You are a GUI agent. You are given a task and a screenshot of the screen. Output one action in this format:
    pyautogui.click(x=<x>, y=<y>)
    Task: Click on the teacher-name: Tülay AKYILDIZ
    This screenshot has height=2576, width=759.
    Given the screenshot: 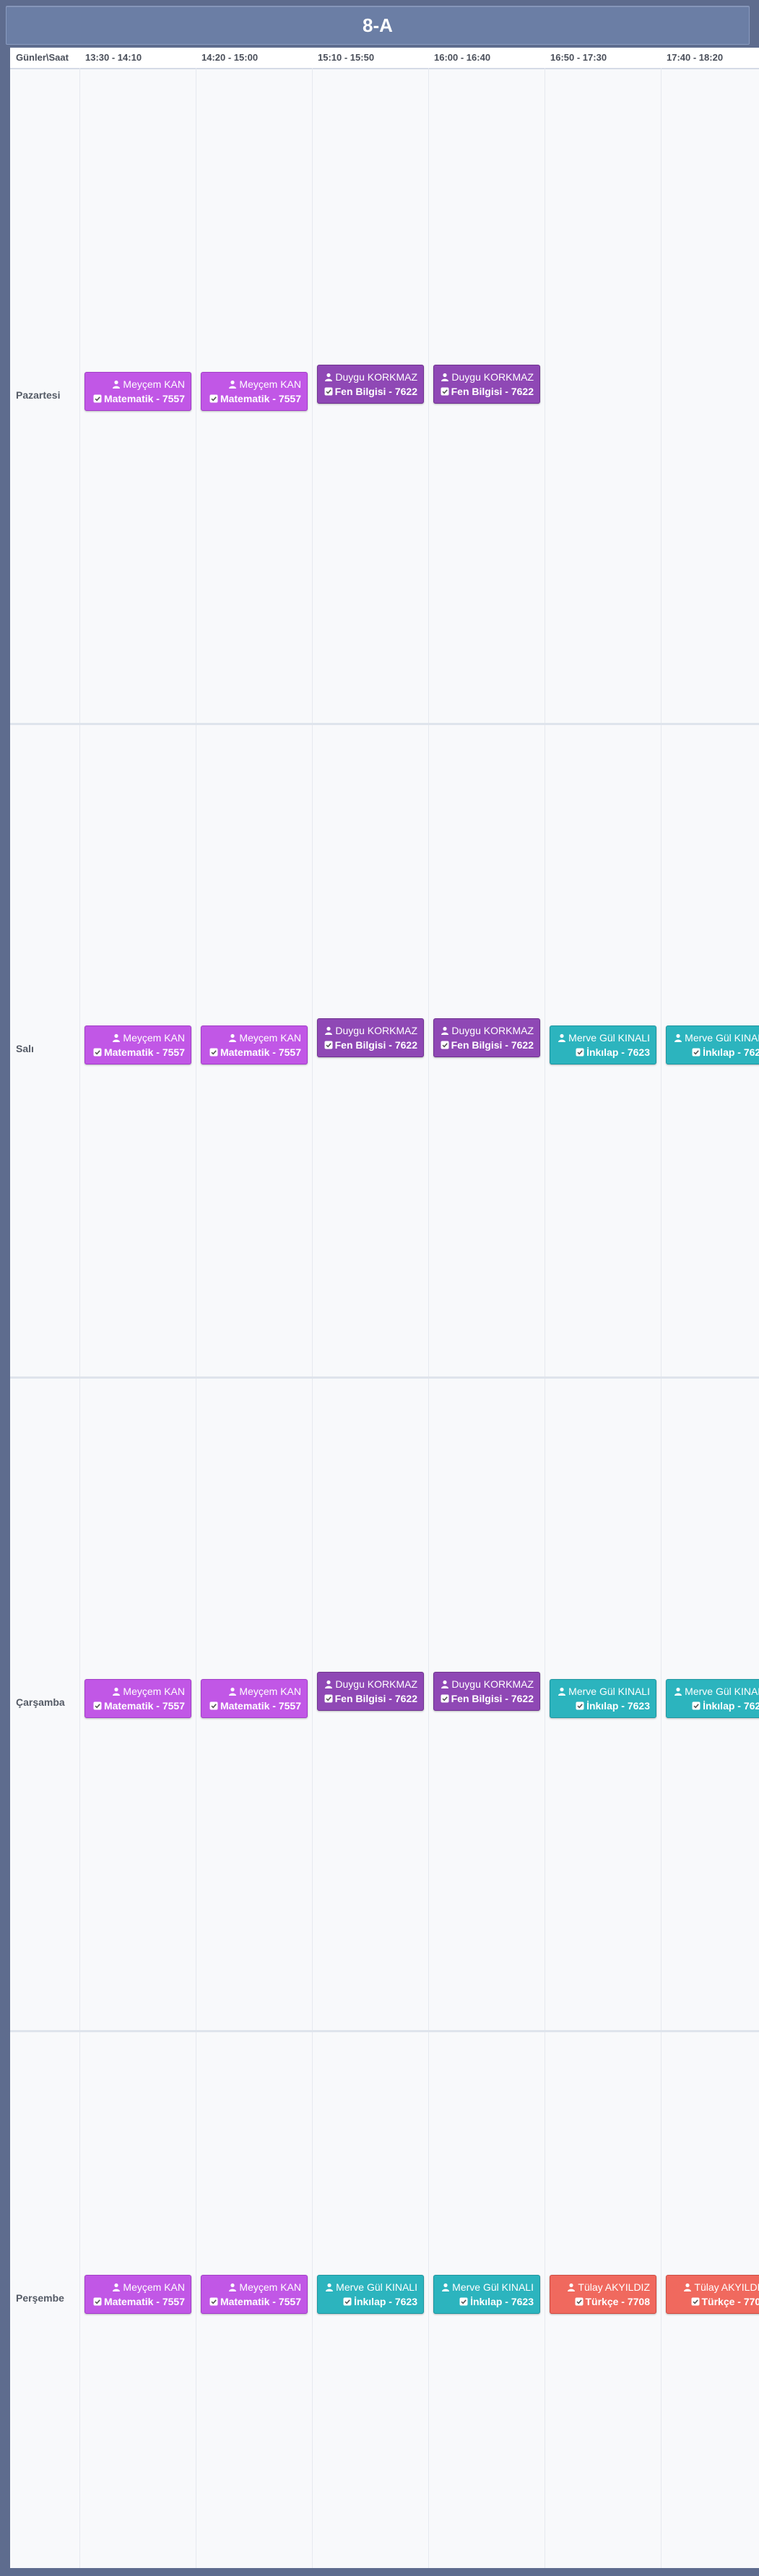 What is the action you would take?
    pyautogui.click(x=726, y=2287)
    